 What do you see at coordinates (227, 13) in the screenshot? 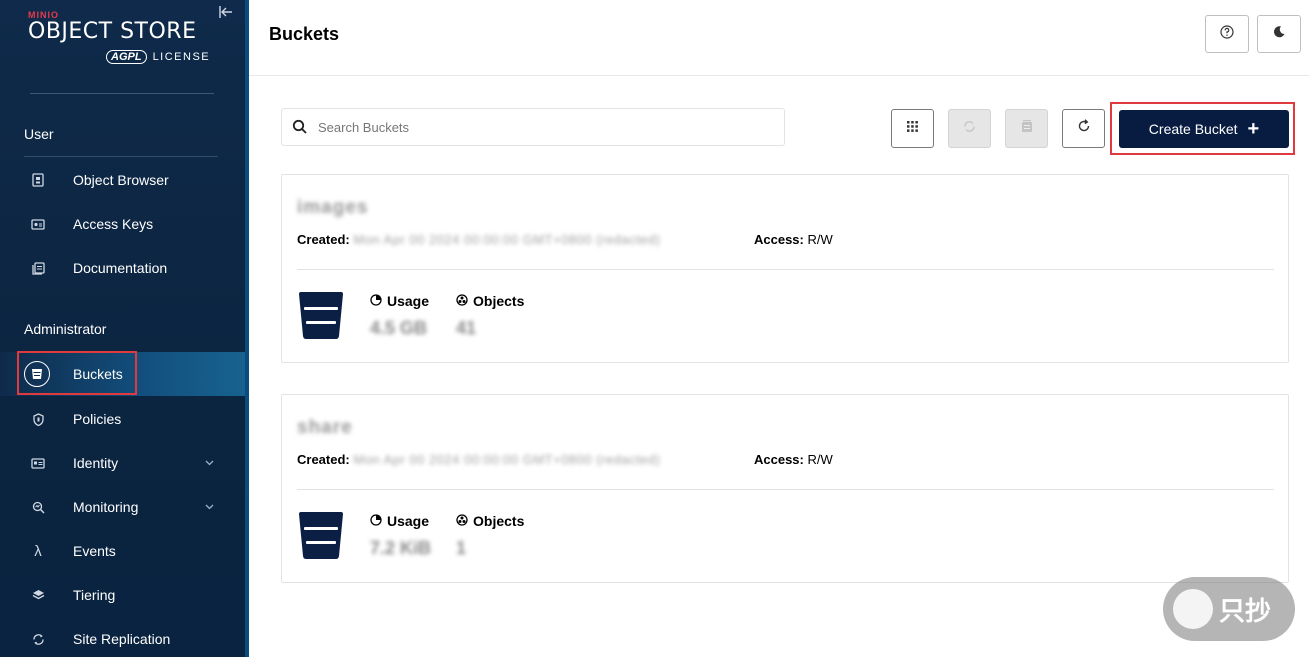
I see `collapse-sidebar-icon` at bounding box center [227, 13].